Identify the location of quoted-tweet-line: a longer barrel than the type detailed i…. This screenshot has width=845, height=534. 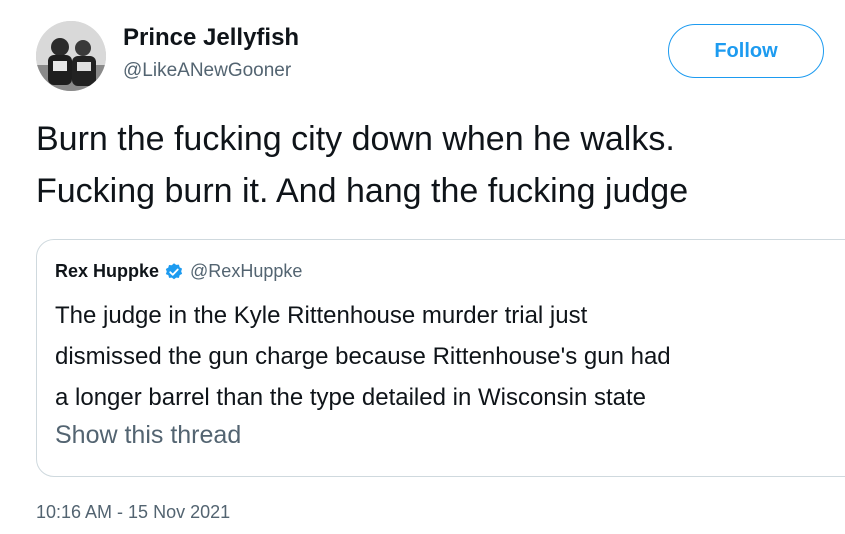
(351, 397).